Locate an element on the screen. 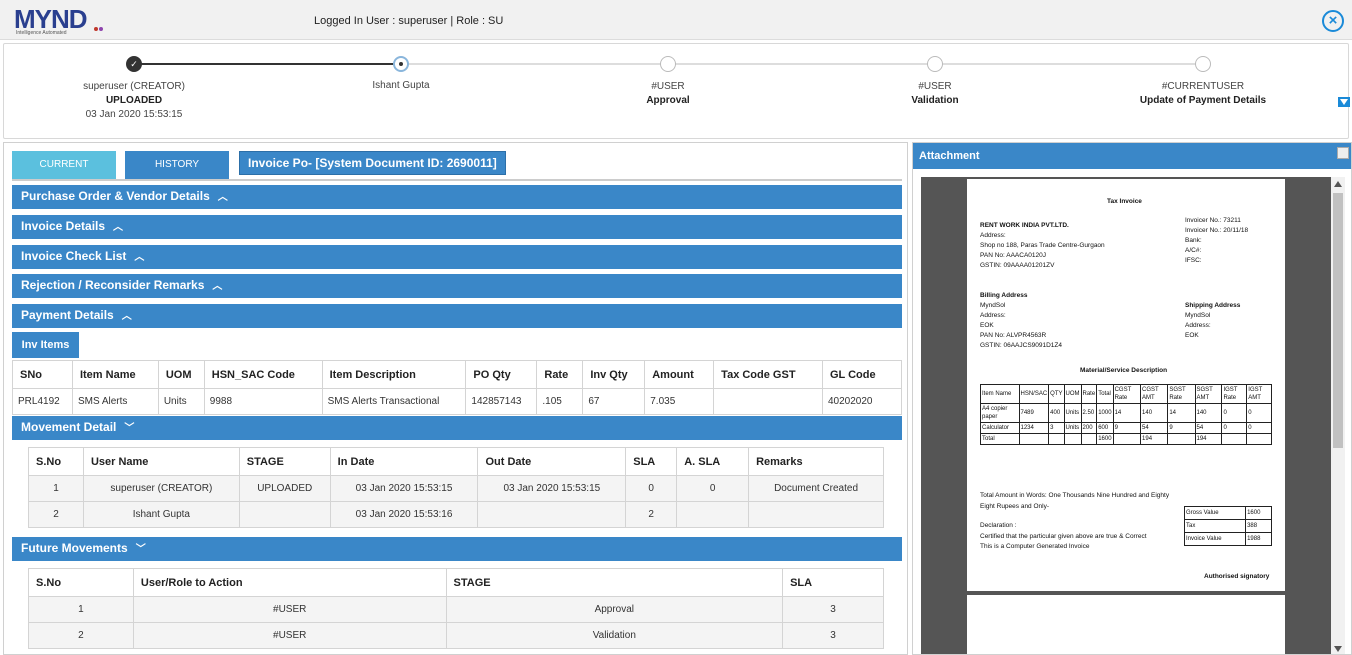 The height and width of the screenshot is (655, 1352). shipping-name: MyndSol is located at coordinates (1198, 315).